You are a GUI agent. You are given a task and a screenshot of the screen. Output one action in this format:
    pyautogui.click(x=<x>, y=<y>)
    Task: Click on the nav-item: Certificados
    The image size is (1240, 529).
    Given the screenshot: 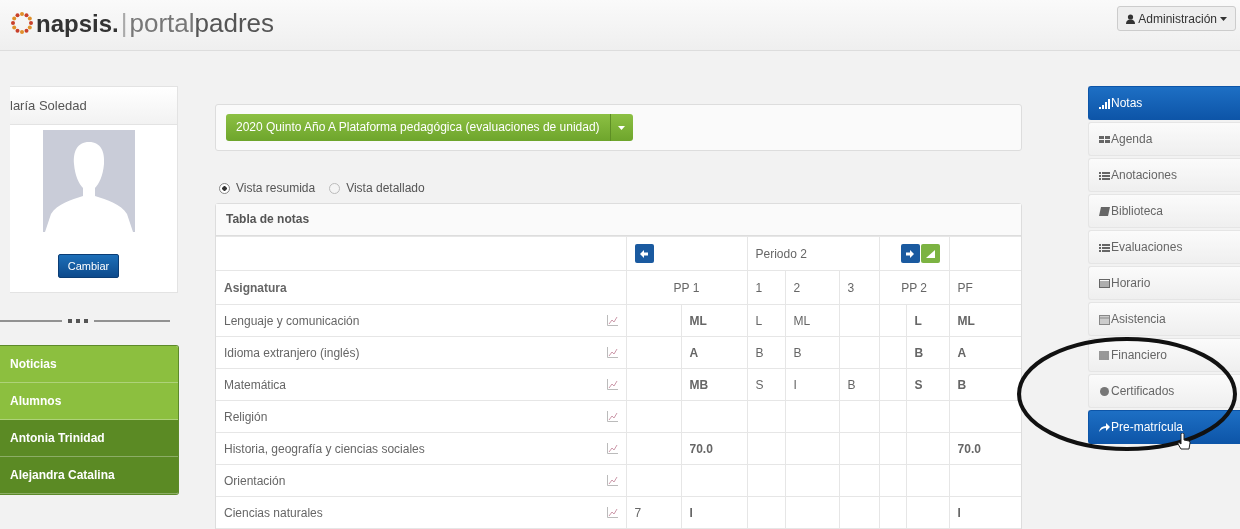 What is the action you would take?
    pyautogui.click(x=1164, y=391)
    